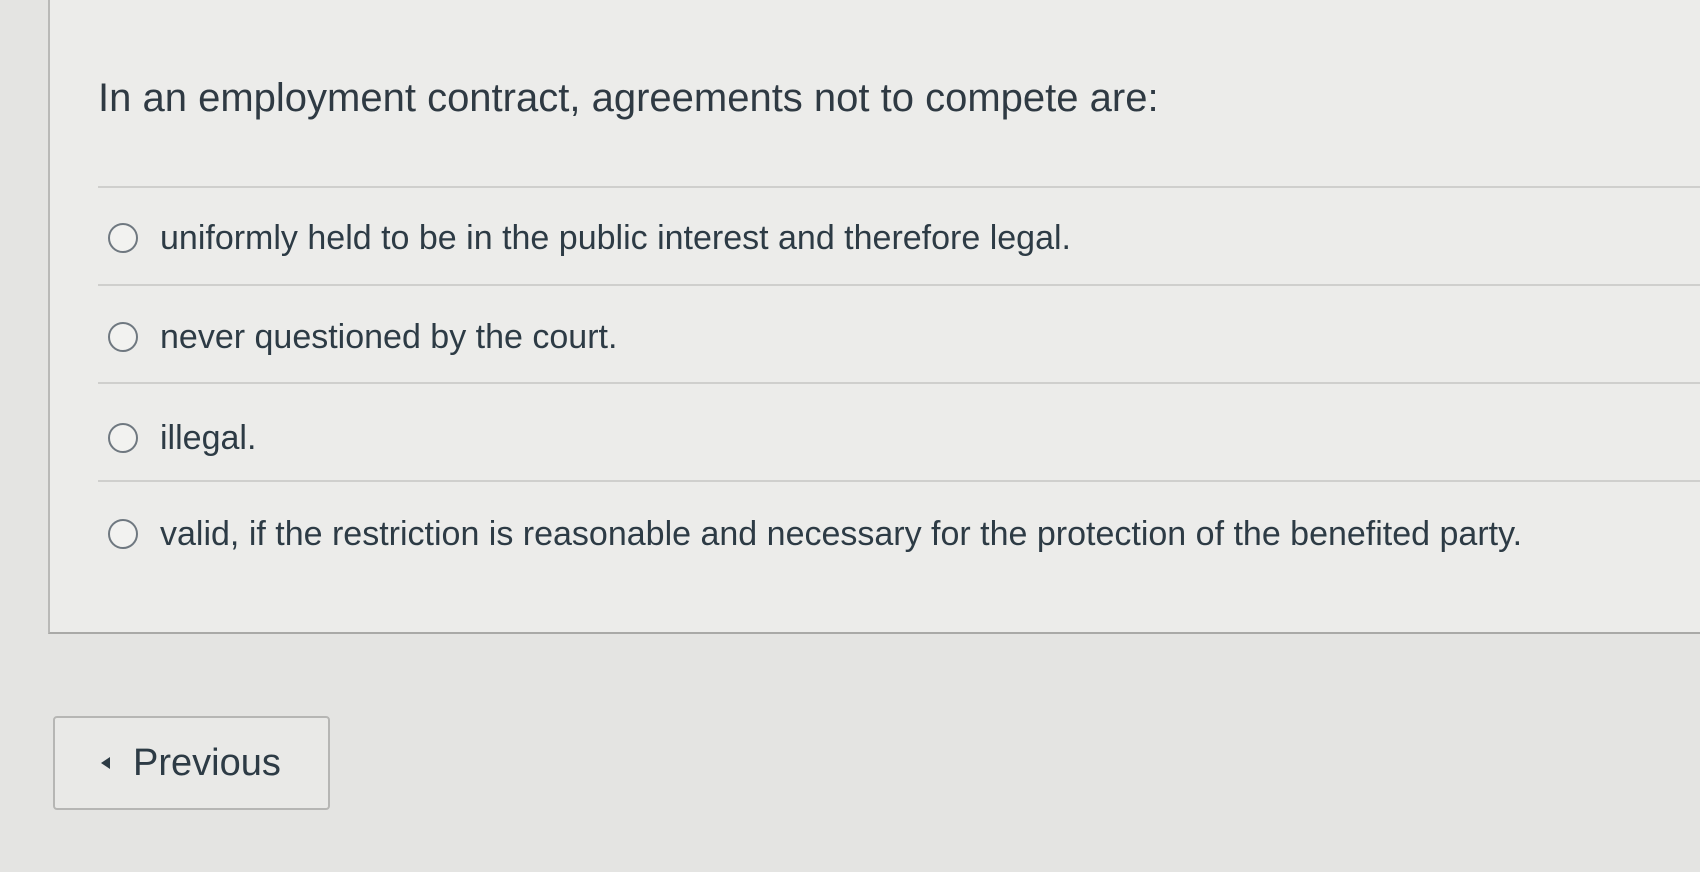  I want to click on answer-option-3: illegal., so click(182, 438).